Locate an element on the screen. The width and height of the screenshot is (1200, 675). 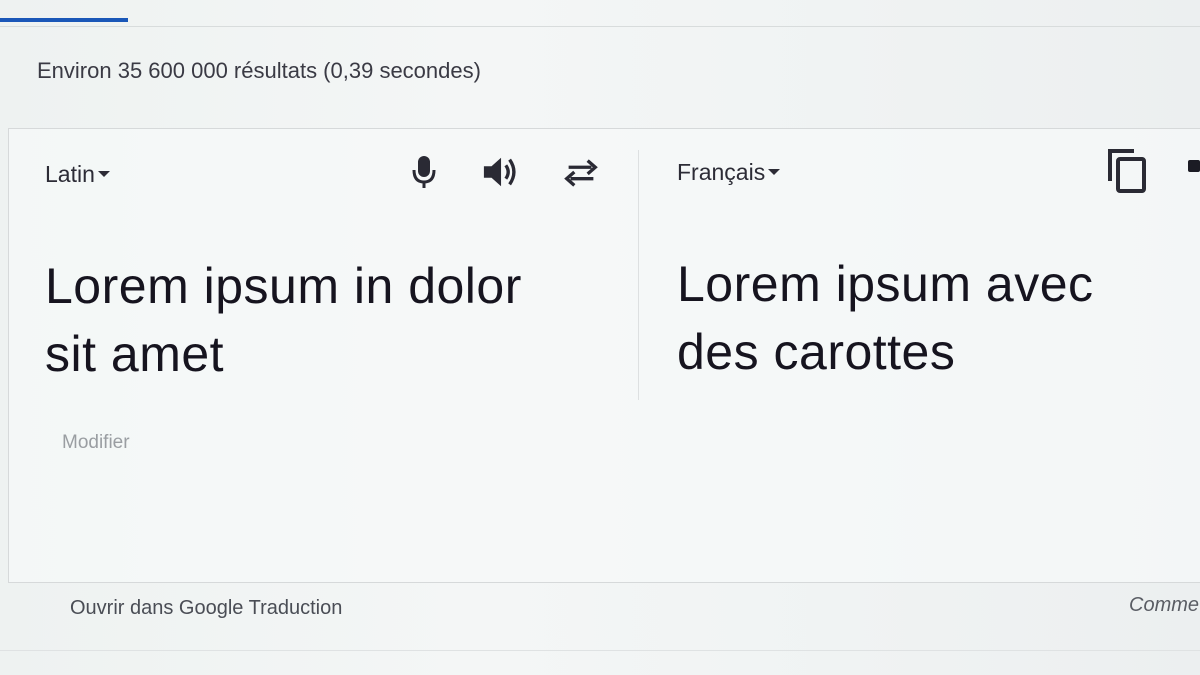
microphone-icon is located at coordinates (424, 172).